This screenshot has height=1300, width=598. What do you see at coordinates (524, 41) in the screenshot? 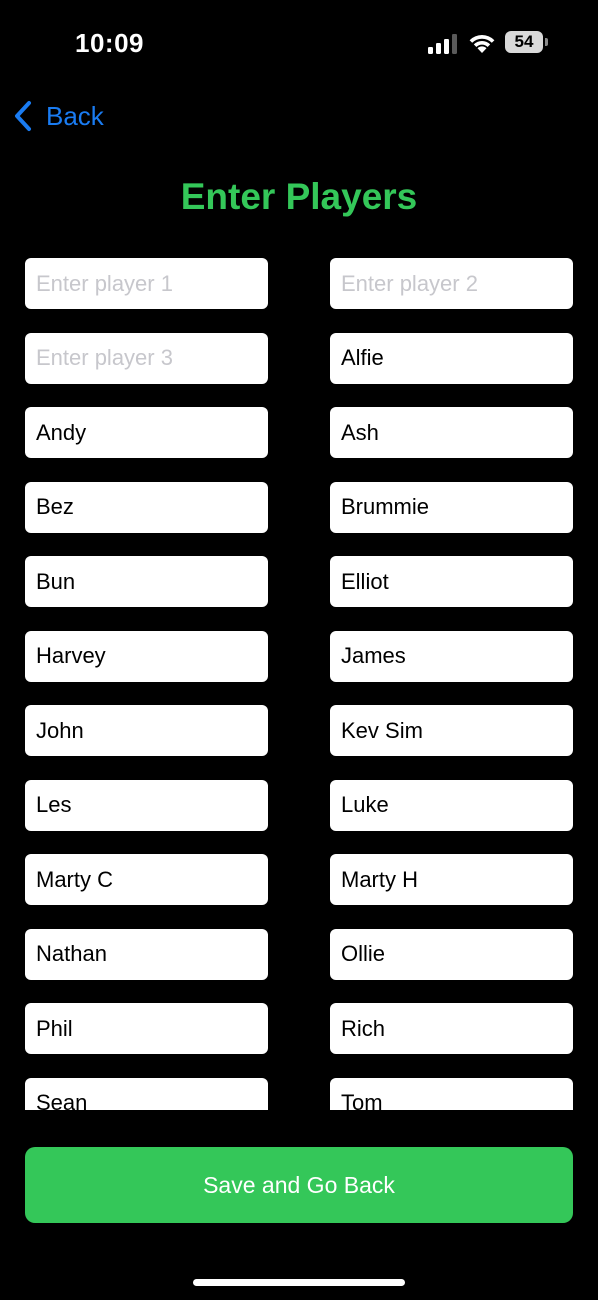
I see `battery-level: 54` at bounding box center [524, 41].